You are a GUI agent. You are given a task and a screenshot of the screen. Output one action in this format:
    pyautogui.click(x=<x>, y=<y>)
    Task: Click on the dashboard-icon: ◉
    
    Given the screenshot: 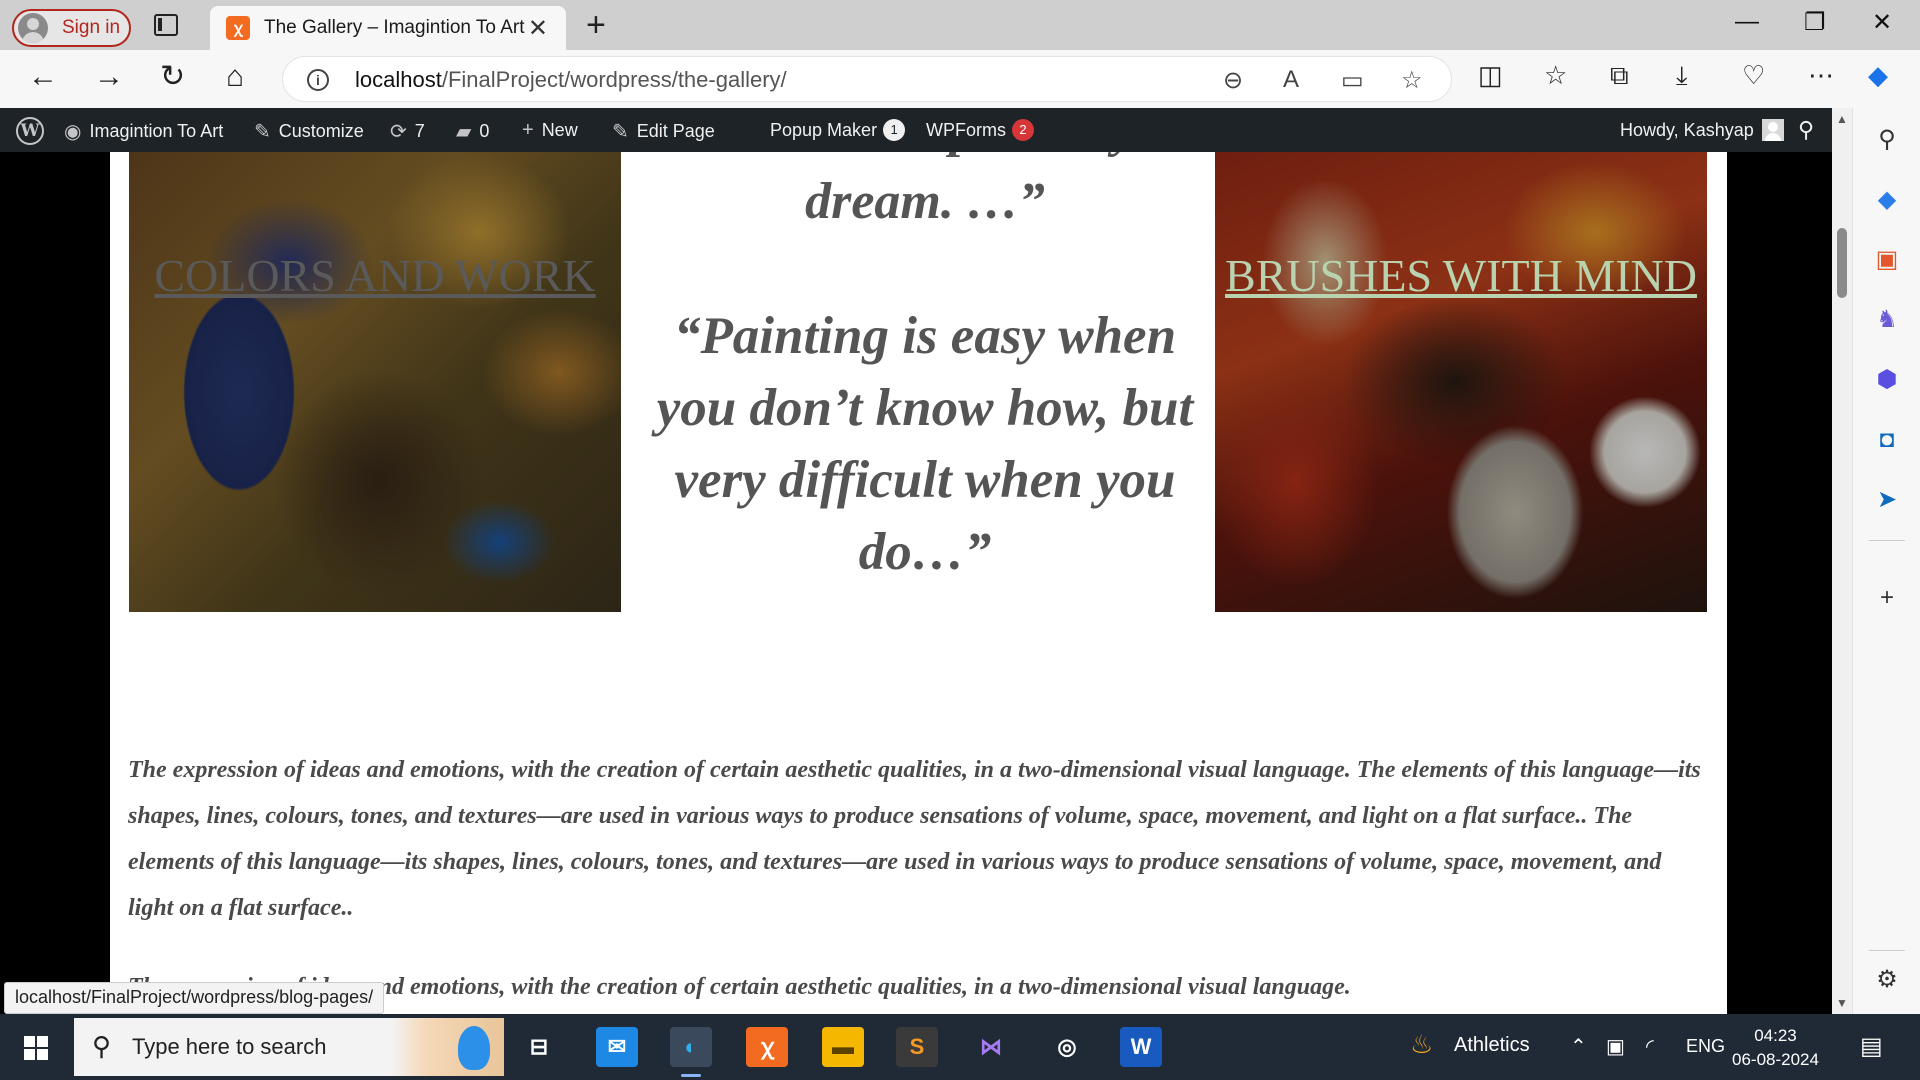 What is the action you would take?
    pyautogui.click(x=73, y=132)
    